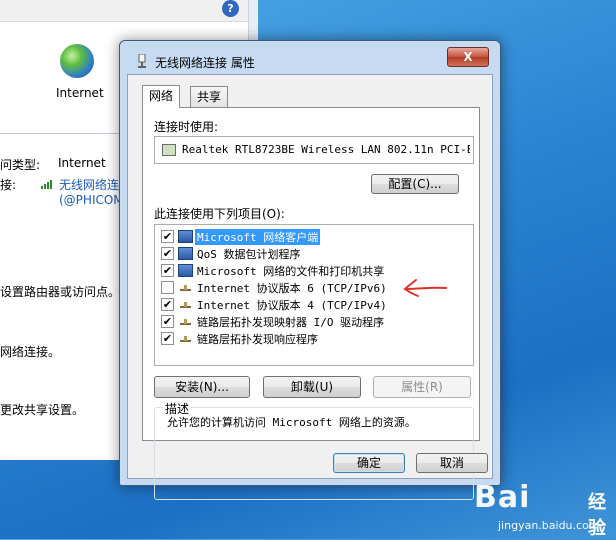  Describe the element at coordinates (257, 339) in the screenshot. I see `item-label: 链路层拓扑发现响应程序` at that location.